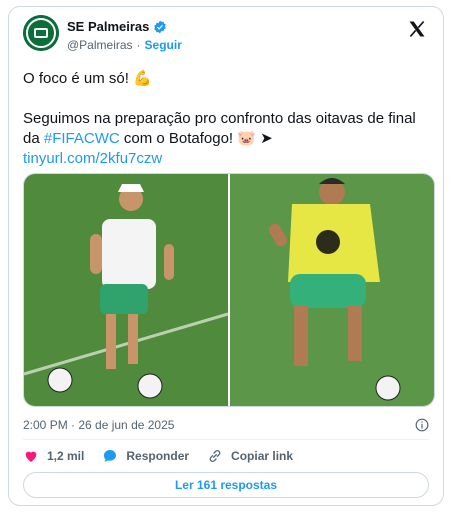 The width and height of the screenshot is (456, 520). What do you see at coordinates (110, 456) in the screenshot?
I see `reply-bubble-icon` at bounding box center [110, 456].